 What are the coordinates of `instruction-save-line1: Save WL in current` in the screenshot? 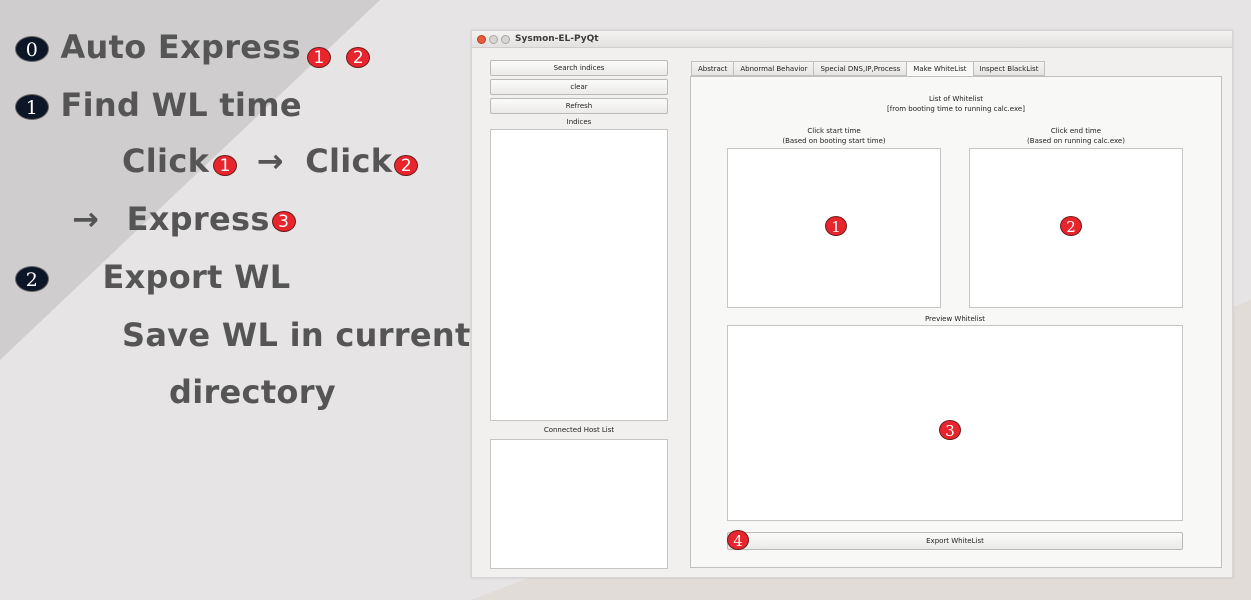 It's located at (296, 335).